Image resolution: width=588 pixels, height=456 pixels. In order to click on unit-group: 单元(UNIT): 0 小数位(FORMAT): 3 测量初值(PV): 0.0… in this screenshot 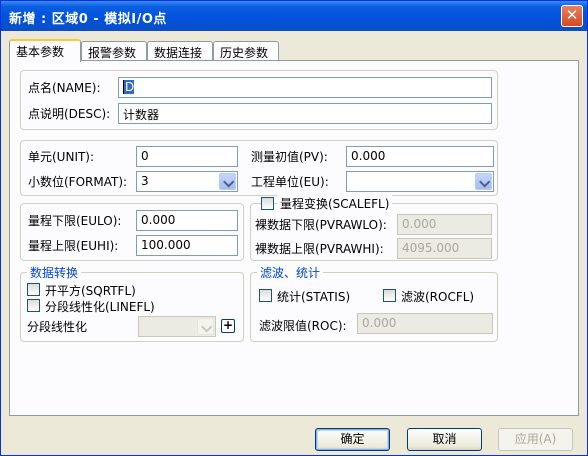, I will do `click(259, 168)`.